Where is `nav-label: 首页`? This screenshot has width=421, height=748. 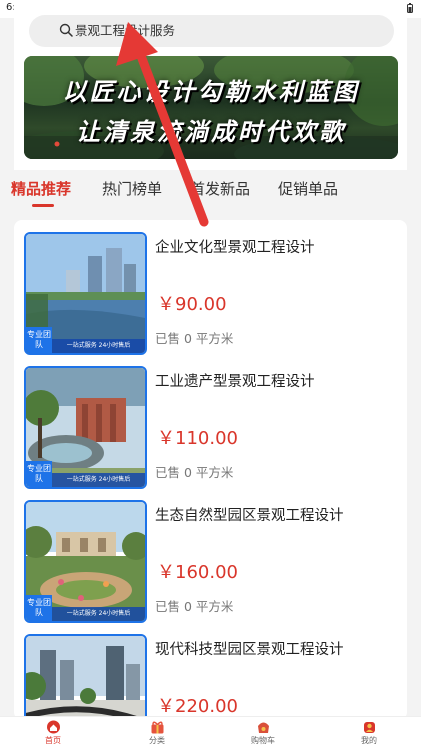
nav-label: 首页 is located at coordinates (53, 740).